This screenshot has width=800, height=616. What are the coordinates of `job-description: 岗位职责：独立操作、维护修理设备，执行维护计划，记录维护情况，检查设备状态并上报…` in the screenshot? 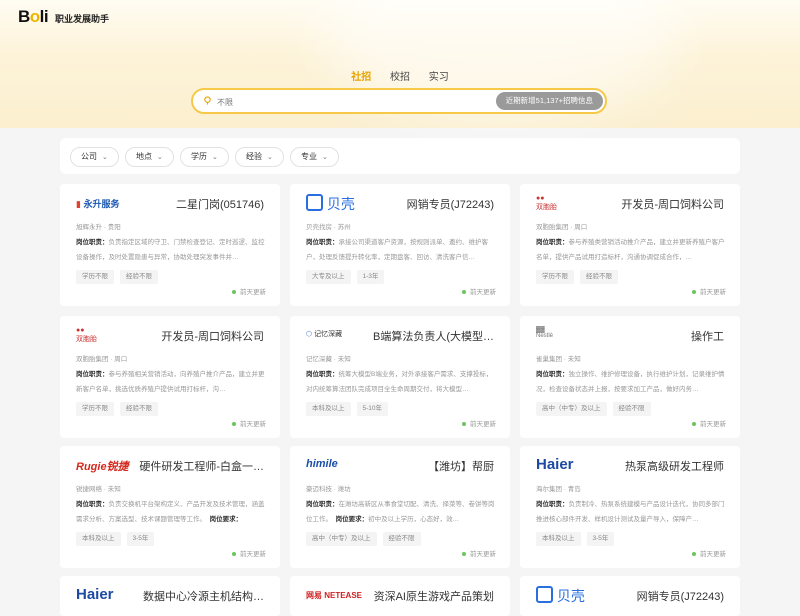 It's located at (630, 382).